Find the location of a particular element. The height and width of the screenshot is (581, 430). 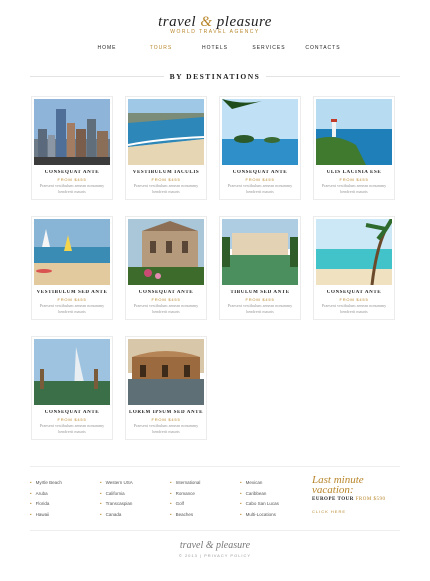

main-nav: HOME TOURS HOTELS SERVICES CONTACTS is located at coordinates (215, 48).